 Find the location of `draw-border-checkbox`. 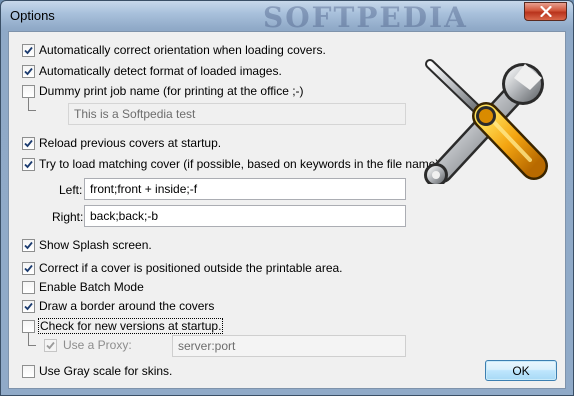

draw-border-checkbox is located at coordinates (28, 306).